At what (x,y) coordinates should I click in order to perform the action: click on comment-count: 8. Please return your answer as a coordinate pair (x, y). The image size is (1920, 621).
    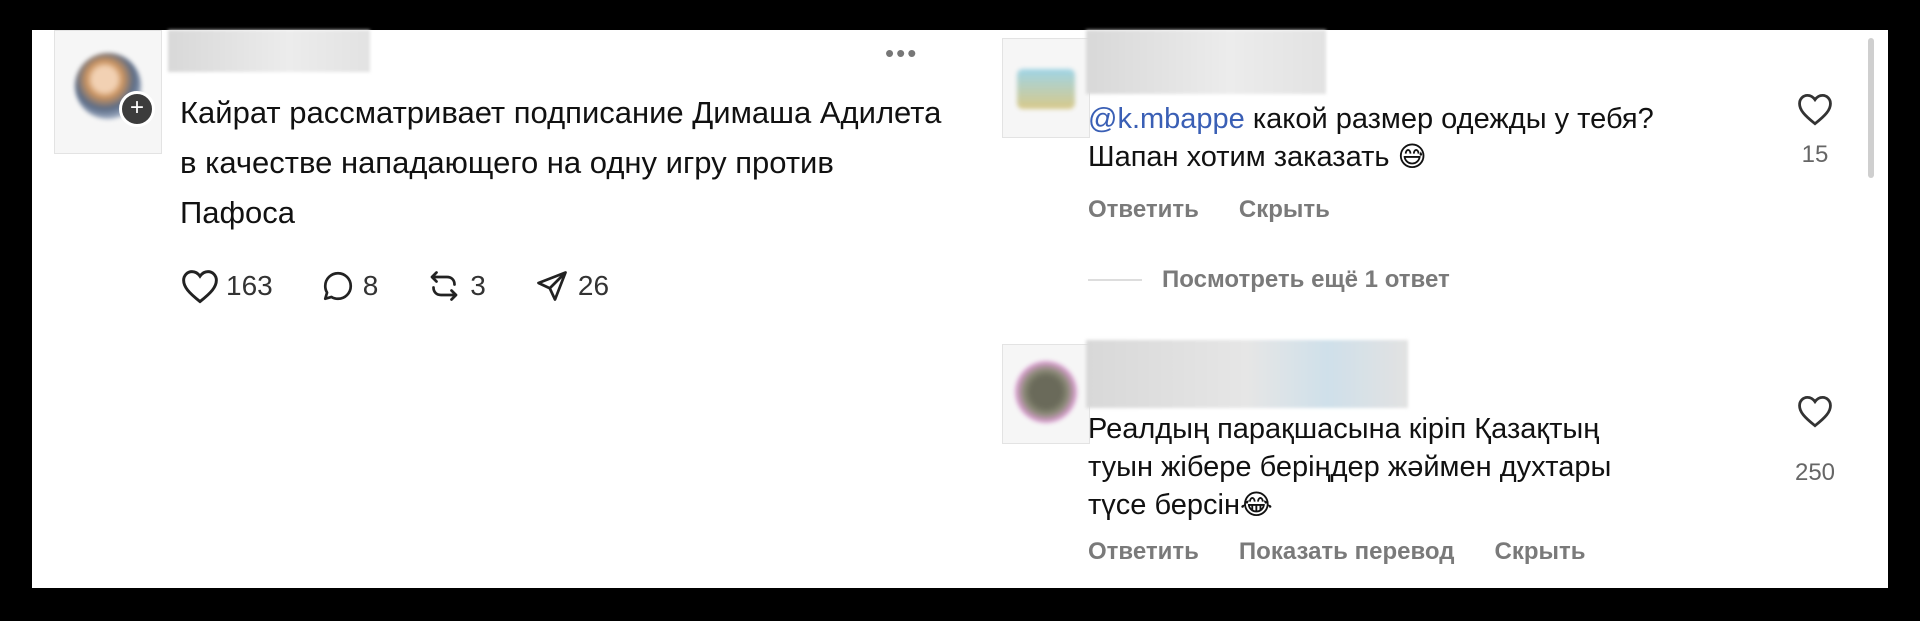
    Looking at the image, I should click on (370, 285).